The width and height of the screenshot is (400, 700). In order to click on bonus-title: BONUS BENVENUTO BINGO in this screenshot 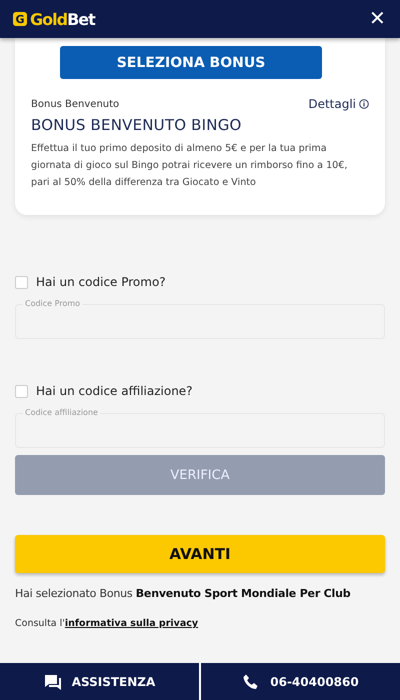, I will do `click(137, 125)`.